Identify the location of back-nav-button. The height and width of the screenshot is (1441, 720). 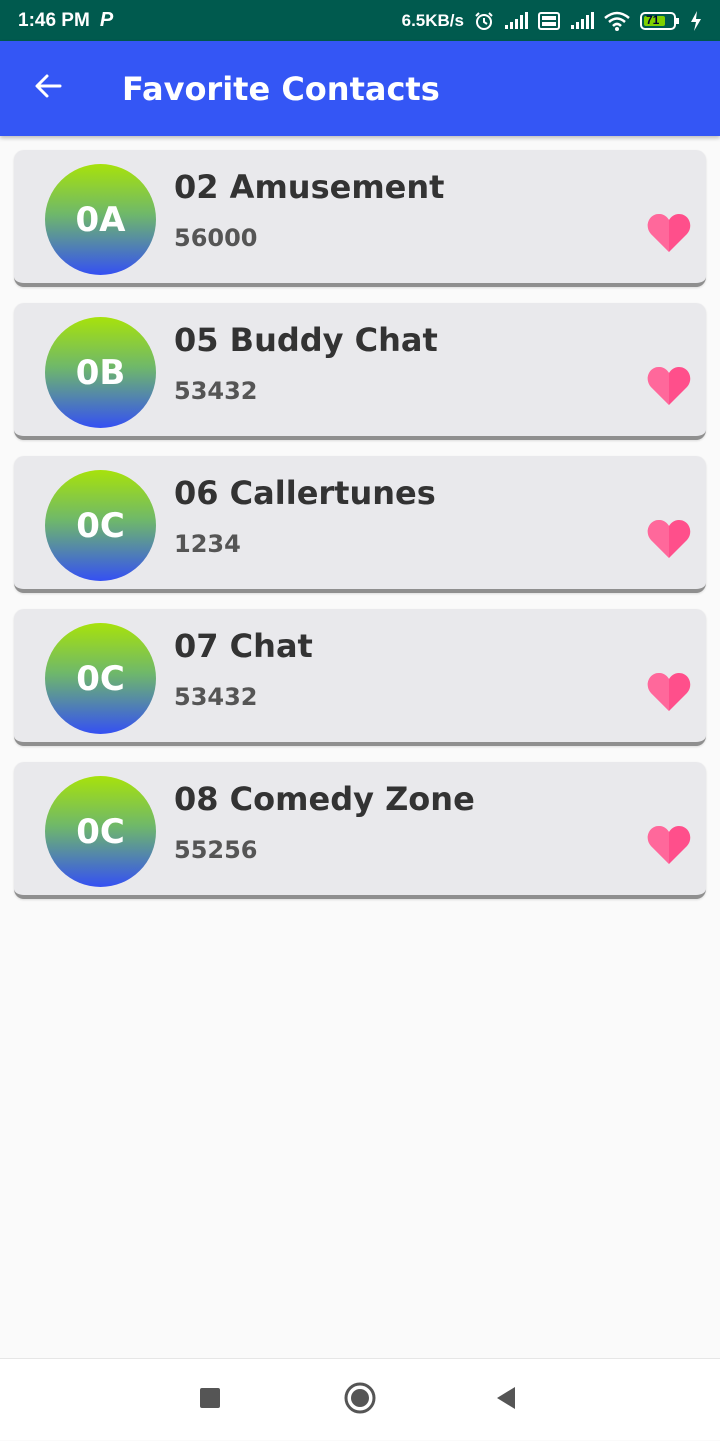
(506, 1400).